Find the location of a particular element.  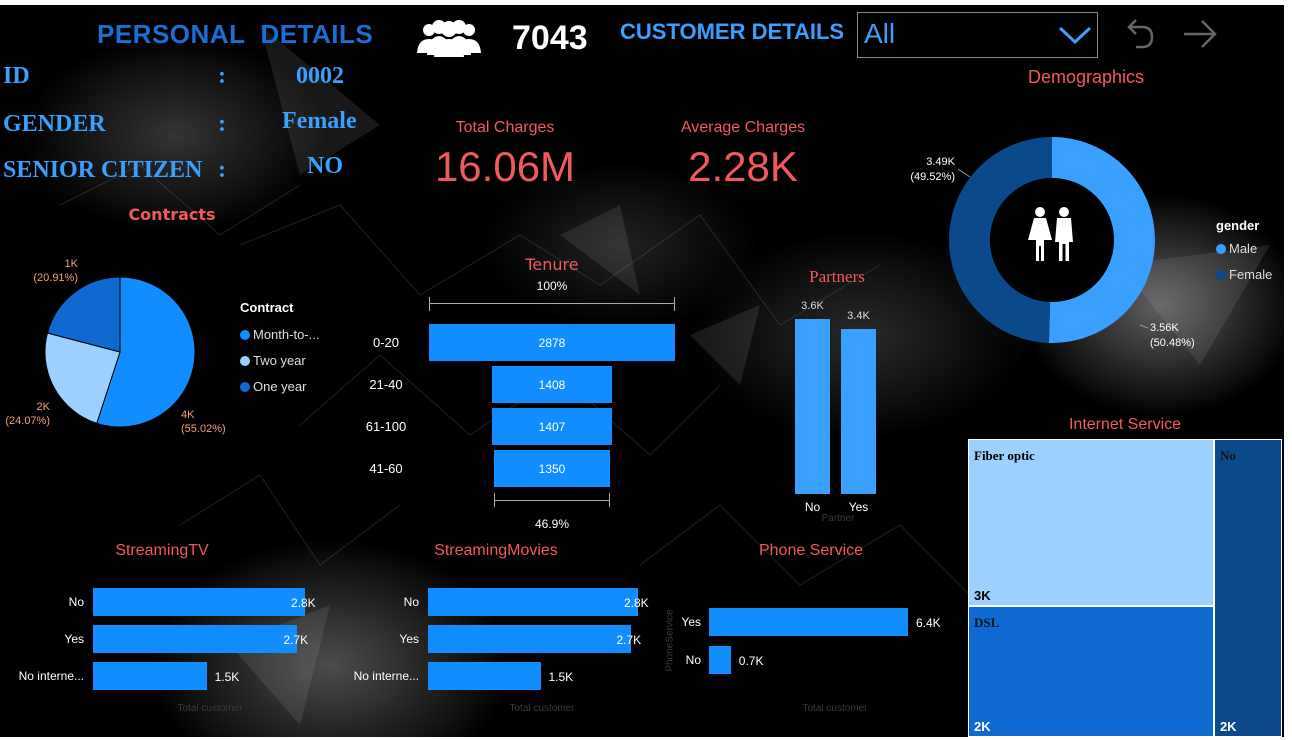

male-head-shape is located at coordinates (1064, 212).